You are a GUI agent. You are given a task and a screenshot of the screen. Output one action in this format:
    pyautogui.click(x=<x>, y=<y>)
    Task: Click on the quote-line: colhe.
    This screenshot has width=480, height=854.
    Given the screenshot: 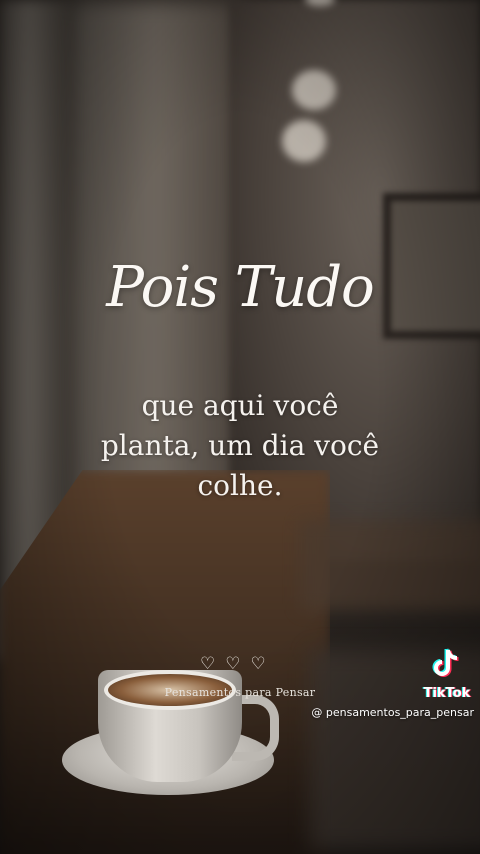 What is the action you would take?
    pyautogui.click(x=240, y=485)
    